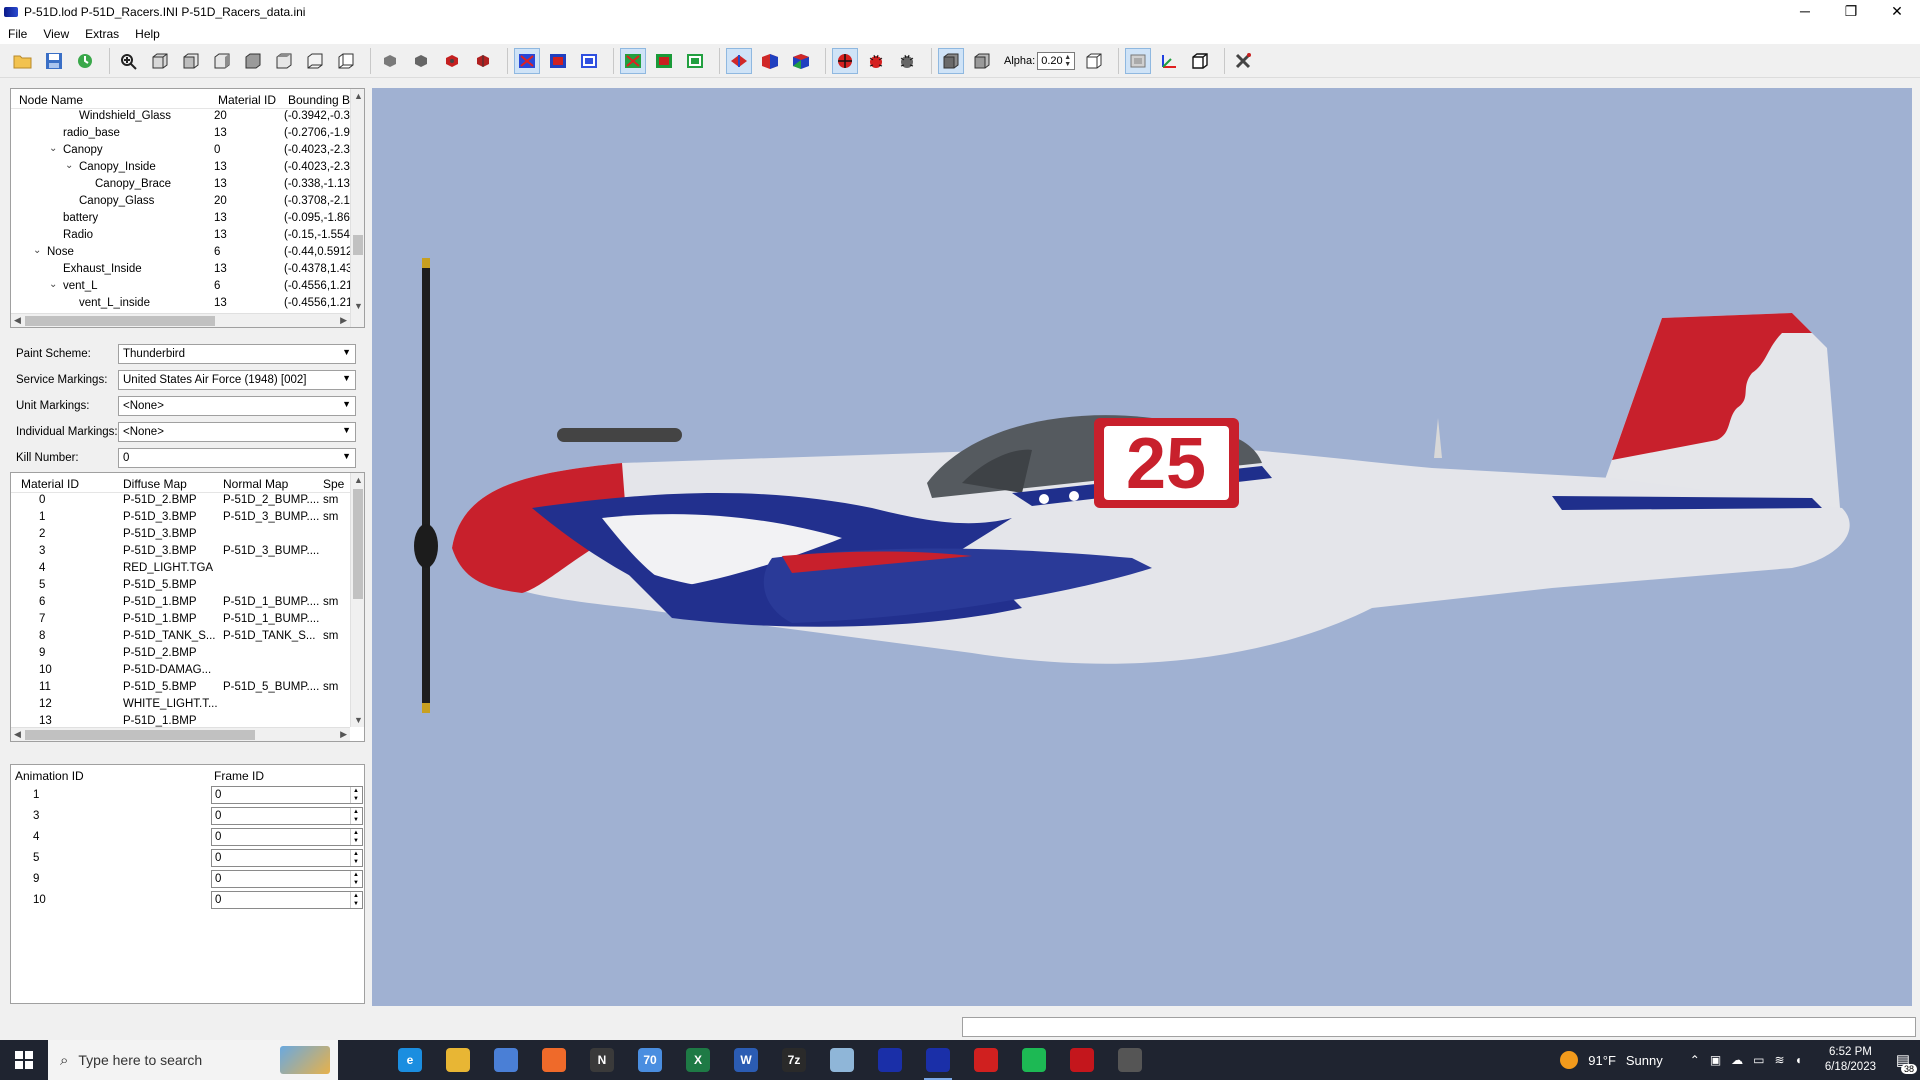  I want to click on material-row: 4 RED_LIGHT.TGA, so click(187, 569).